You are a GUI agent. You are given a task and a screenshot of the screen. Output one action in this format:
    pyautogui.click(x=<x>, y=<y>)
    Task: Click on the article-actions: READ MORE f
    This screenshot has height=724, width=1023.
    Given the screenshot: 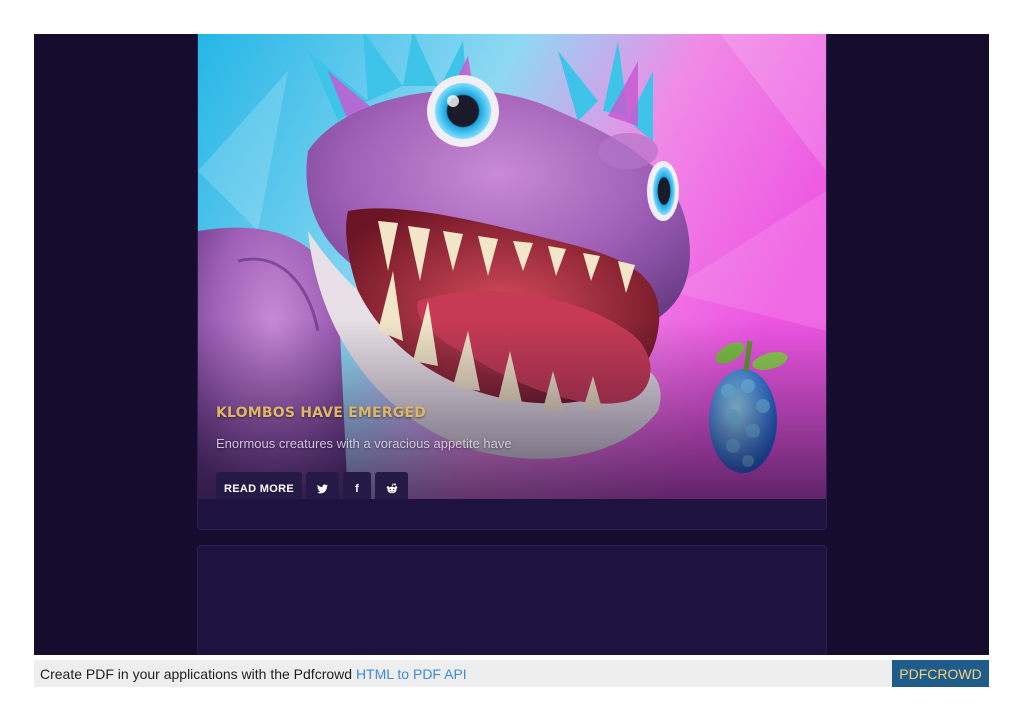 What is the action you would take?
    pyautogui.click(x=312, y=485)
    